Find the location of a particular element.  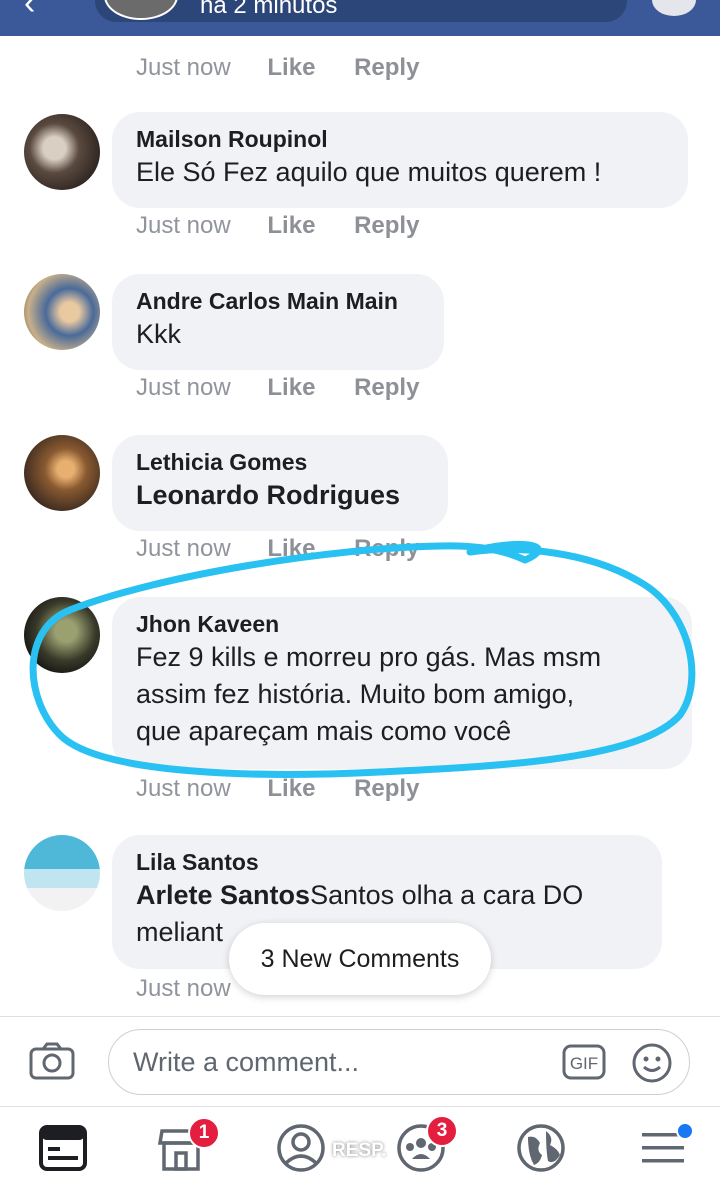

emoji-icon is located at coordinates (652, 1063).